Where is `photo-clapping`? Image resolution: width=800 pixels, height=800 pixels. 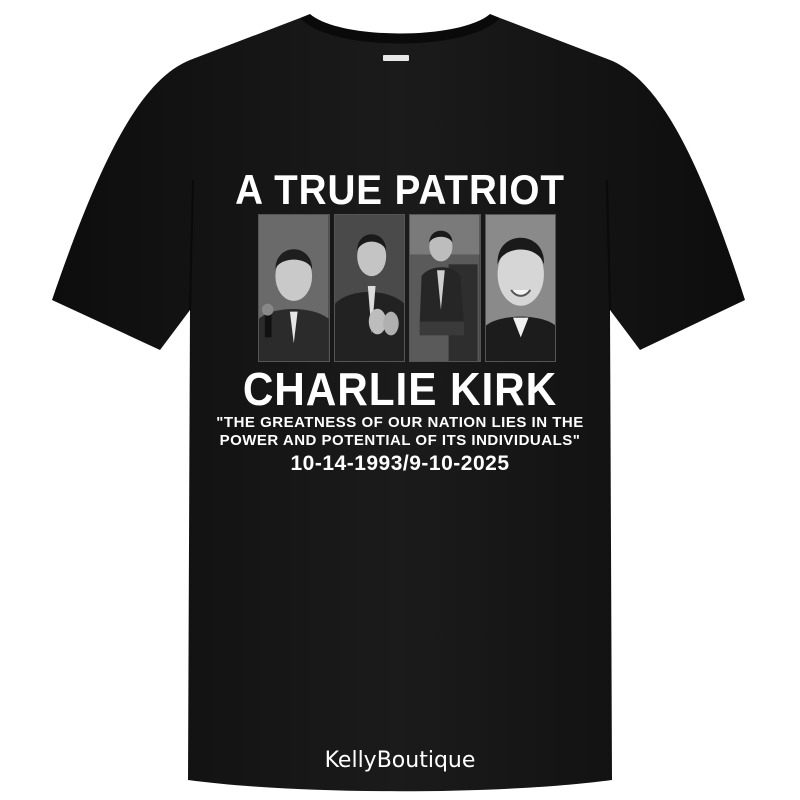 photo-clapping is located at coordinates (369, 288).